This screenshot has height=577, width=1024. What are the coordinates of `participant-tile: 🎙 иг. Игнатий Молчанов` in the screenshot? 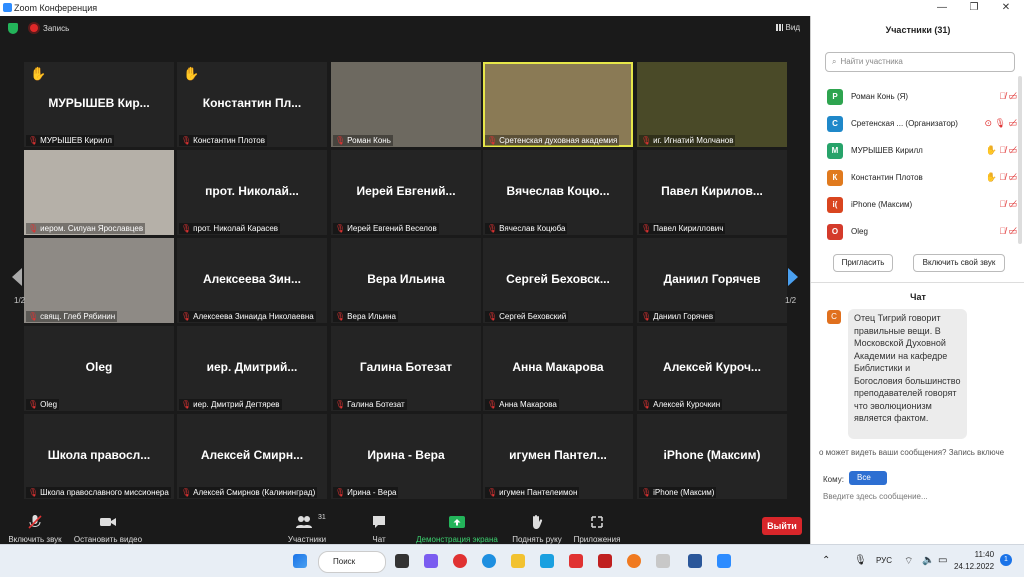 It's located at (712, 104).